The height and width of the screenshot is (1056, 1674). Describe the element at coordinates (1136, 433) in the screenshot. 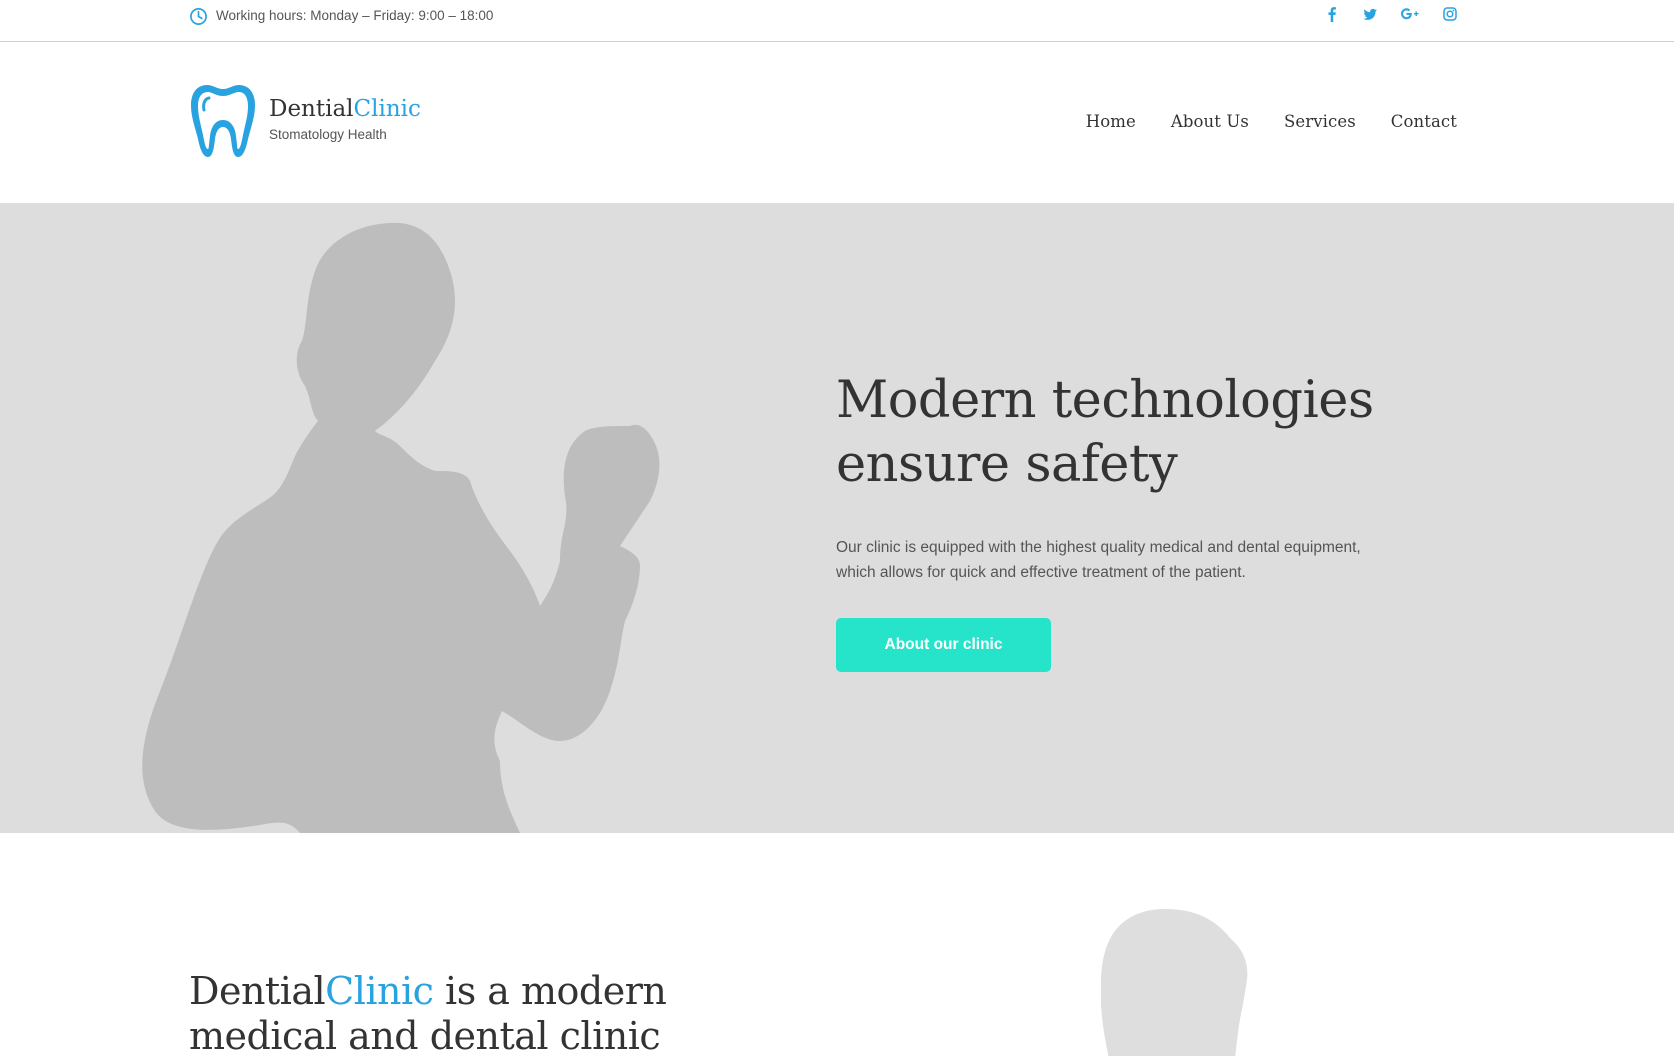

I see `hero-title: Modern technologies ensure safety` at that location.